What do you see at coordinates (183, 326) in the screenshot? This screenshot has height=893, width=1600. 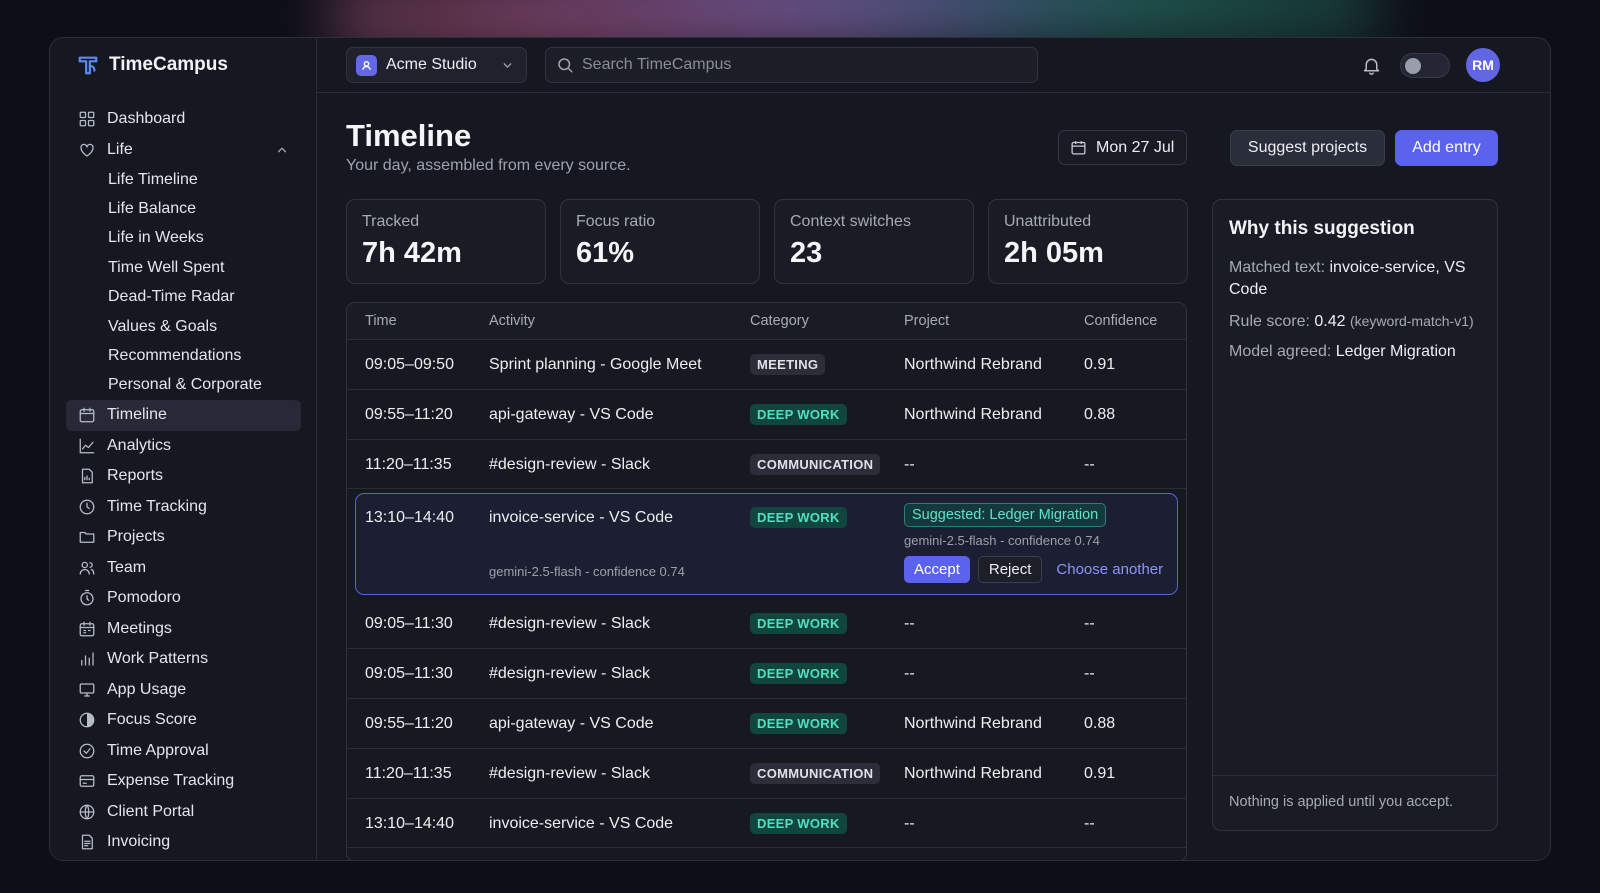 I see `sidebar-item-values-goals: Values & Goals` at bounding box center [183, 326].